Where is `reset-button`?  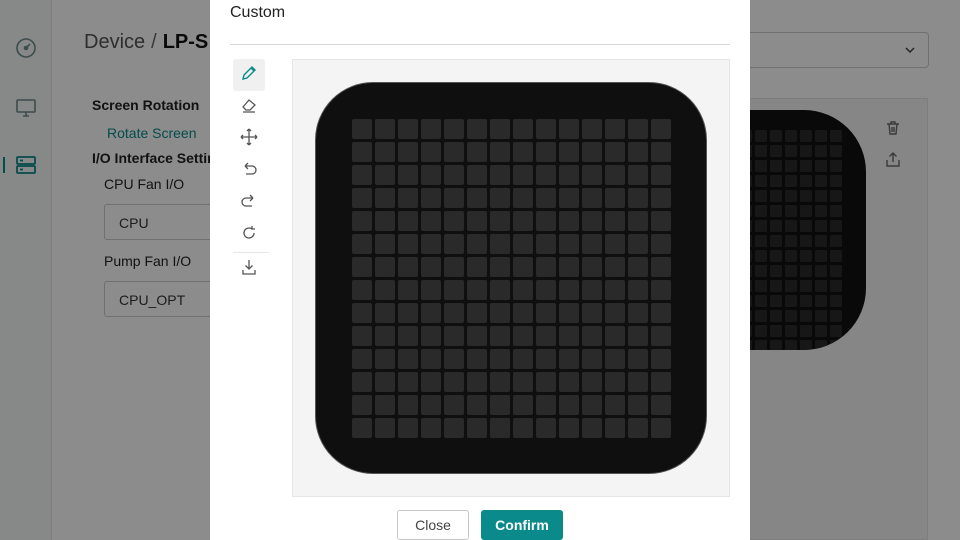 reset-button is located at coordinates (249, 235).